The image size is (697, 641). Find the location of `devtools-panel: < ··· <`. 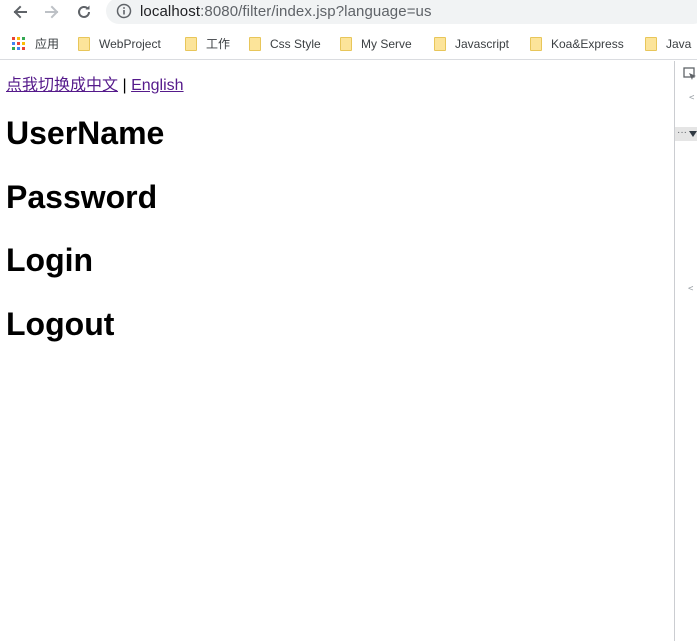

devtools-panel: < ··· < is located at coordinates (685, 351).